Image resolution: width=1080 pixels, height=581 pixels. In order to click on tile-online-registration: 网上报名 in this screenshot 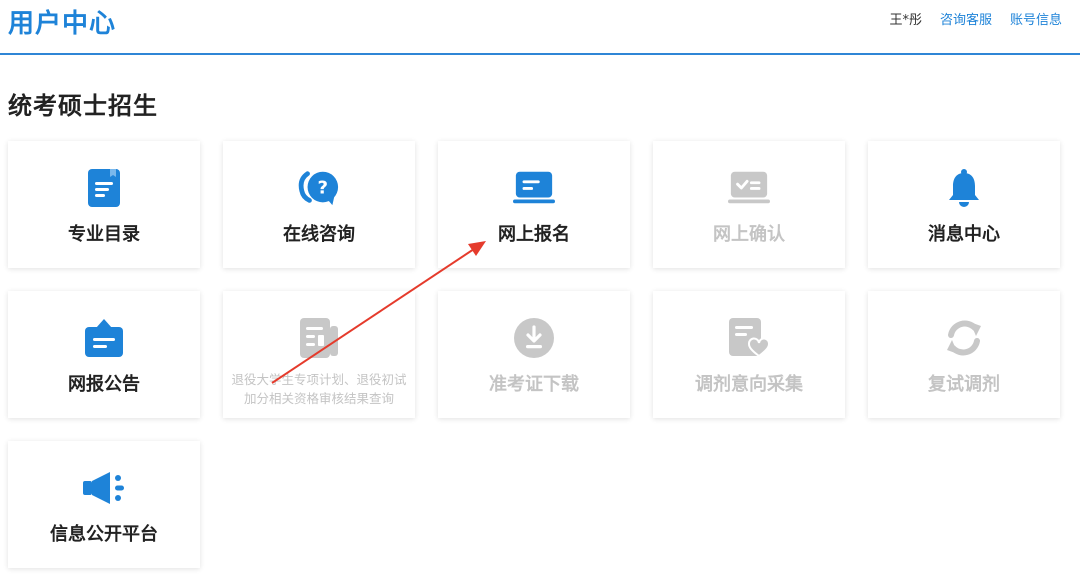, I will do `click(534, 204)`.